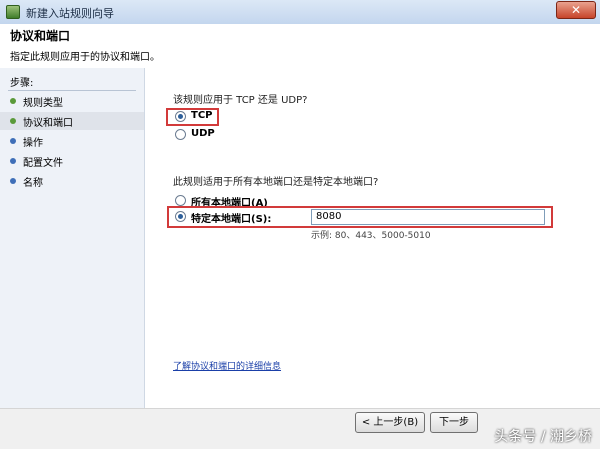 The height and width of the screenshot is (449, 600). What do you see at coordinates (33, 143) in the screenshot?
I see `step-label: 操作` at bounding box center [33, 143].